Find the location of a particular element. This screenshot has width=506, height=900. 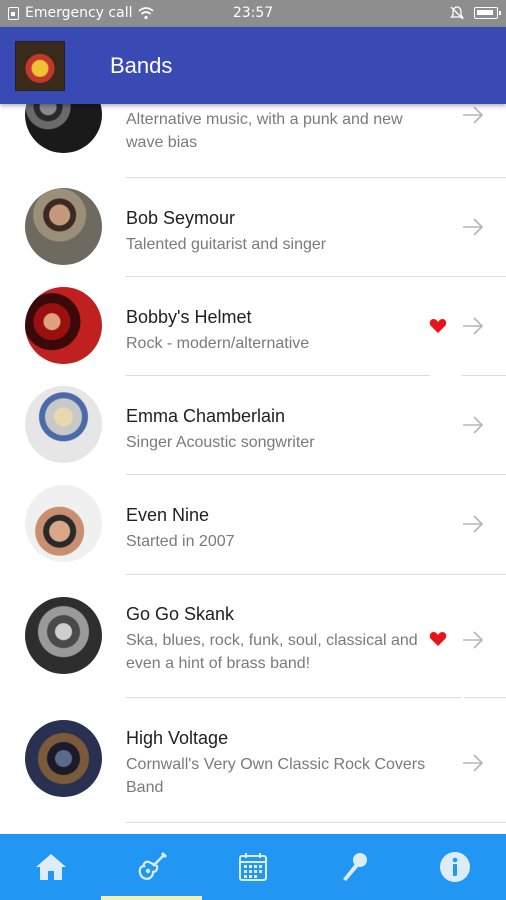

row-divider is located at coordinates (316, 822).